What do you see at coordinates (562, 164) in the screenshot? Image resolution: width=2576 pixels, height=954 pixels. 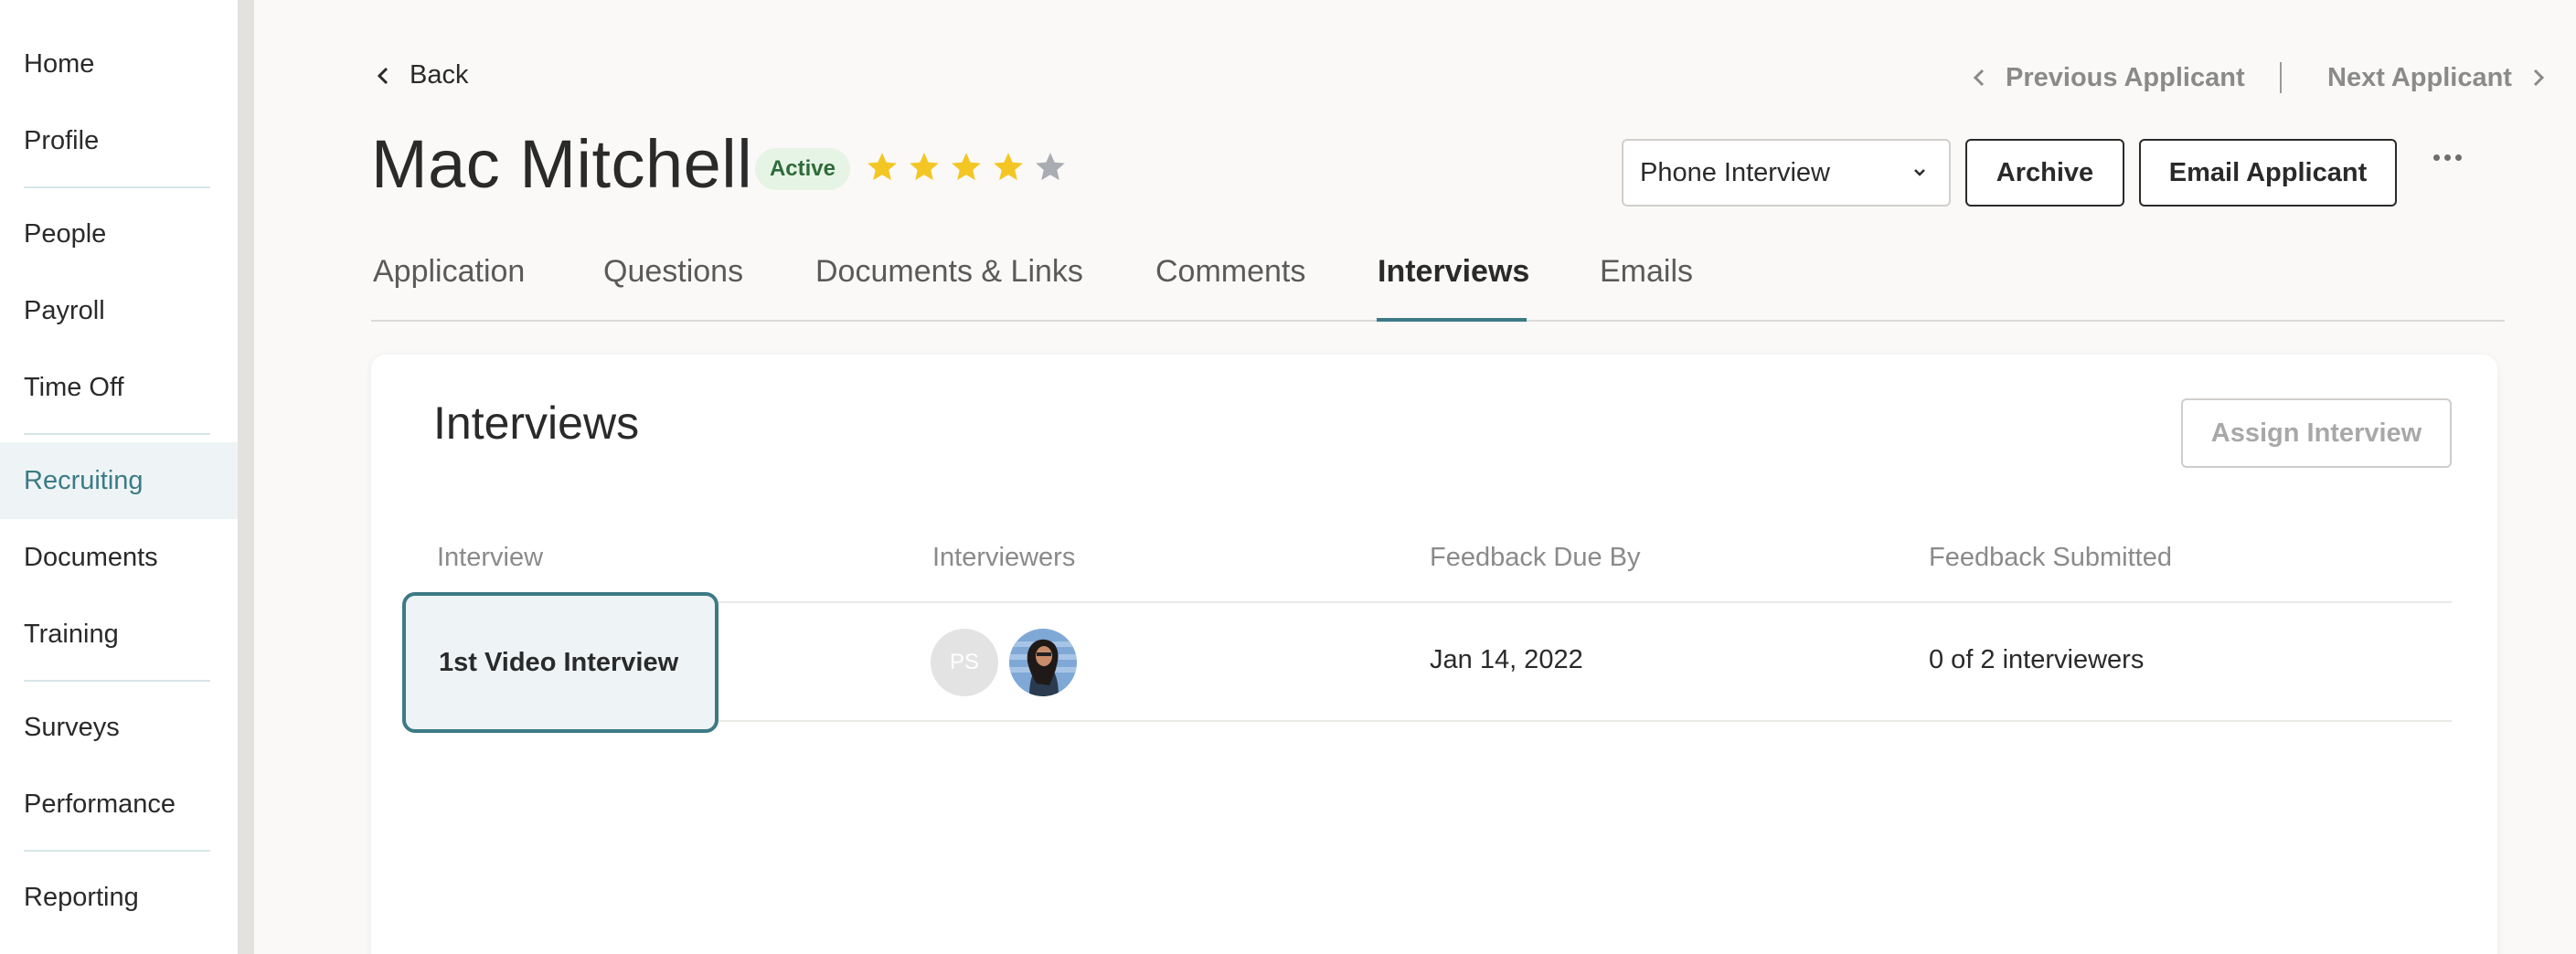 I see `applicant-name: Mac Mitchell` at bounding box center [562, 164].